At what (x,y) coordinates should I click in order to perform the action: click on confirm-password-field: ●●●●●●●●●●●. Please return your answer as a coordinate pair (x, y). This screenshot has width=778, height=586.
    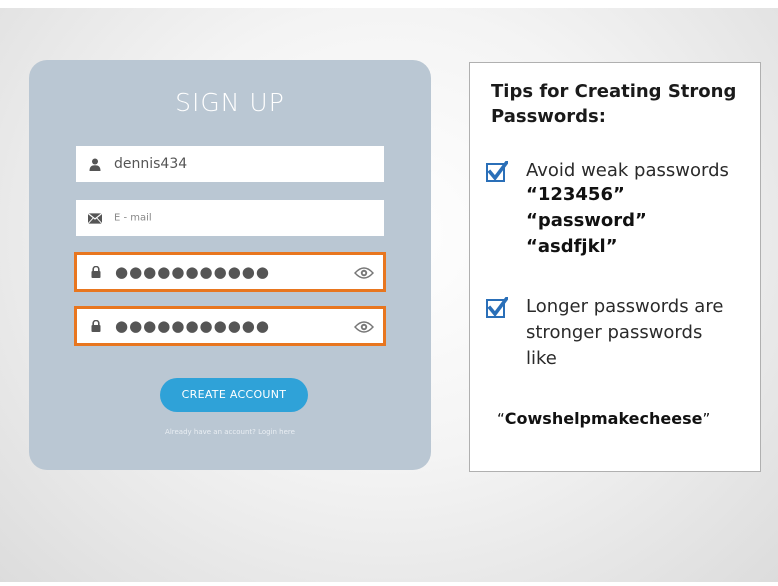
    Looking at the image, I should click on (230, 326).